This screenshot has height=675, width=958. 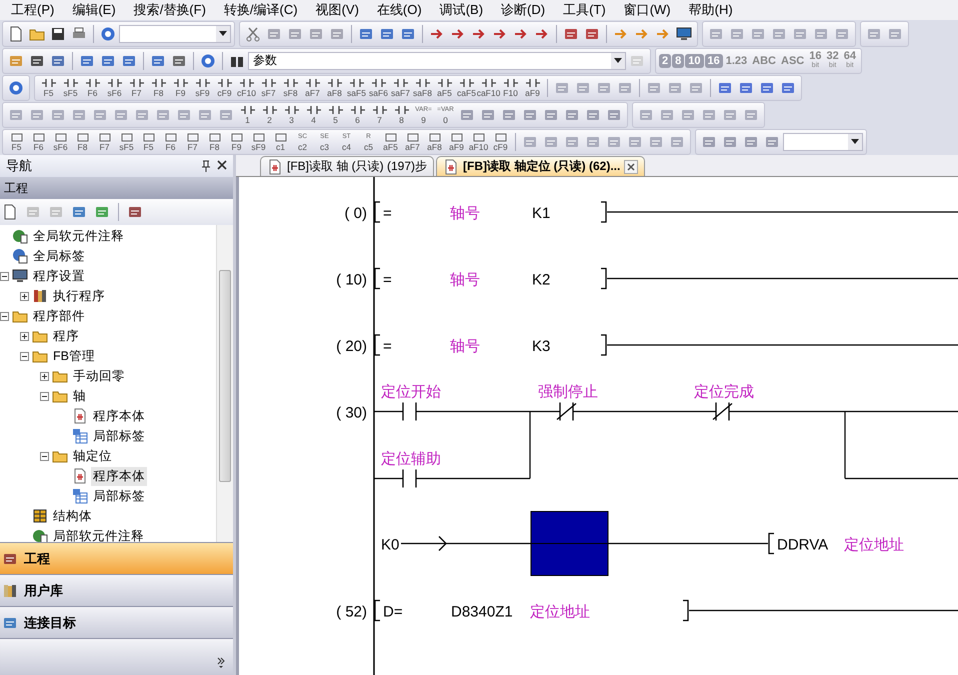 What do you see at coordinates (378, 88) in the screenshot?
I see `ladder-key-button: saF6` at bounding box center [378, 88].